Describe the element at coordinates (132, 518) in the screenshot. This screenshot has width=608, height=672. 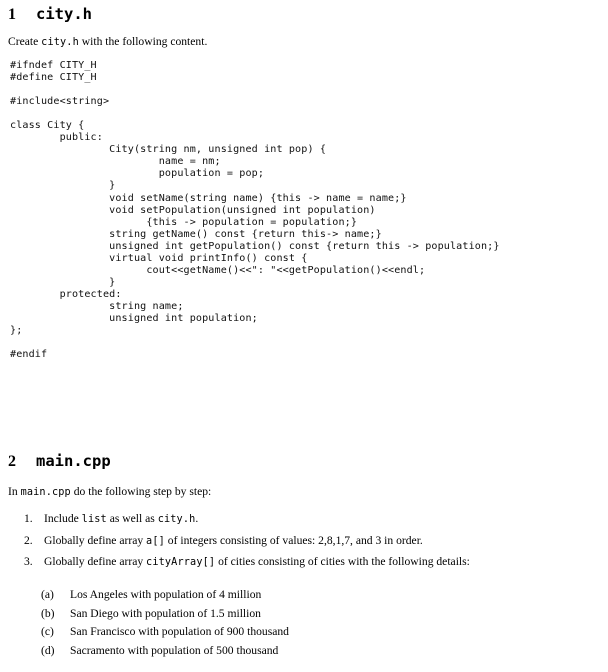
I see `step-text: as well as` at that location.